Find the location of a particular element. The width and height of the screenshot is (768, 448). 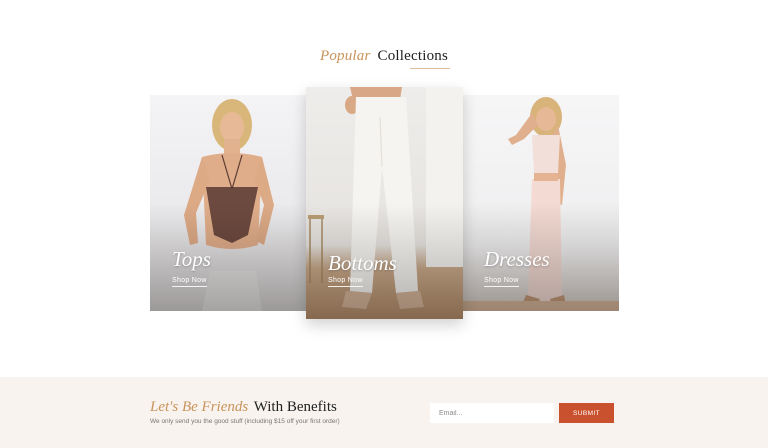

collection-title-dresses: Dresses is located at coordinates (517, 259).